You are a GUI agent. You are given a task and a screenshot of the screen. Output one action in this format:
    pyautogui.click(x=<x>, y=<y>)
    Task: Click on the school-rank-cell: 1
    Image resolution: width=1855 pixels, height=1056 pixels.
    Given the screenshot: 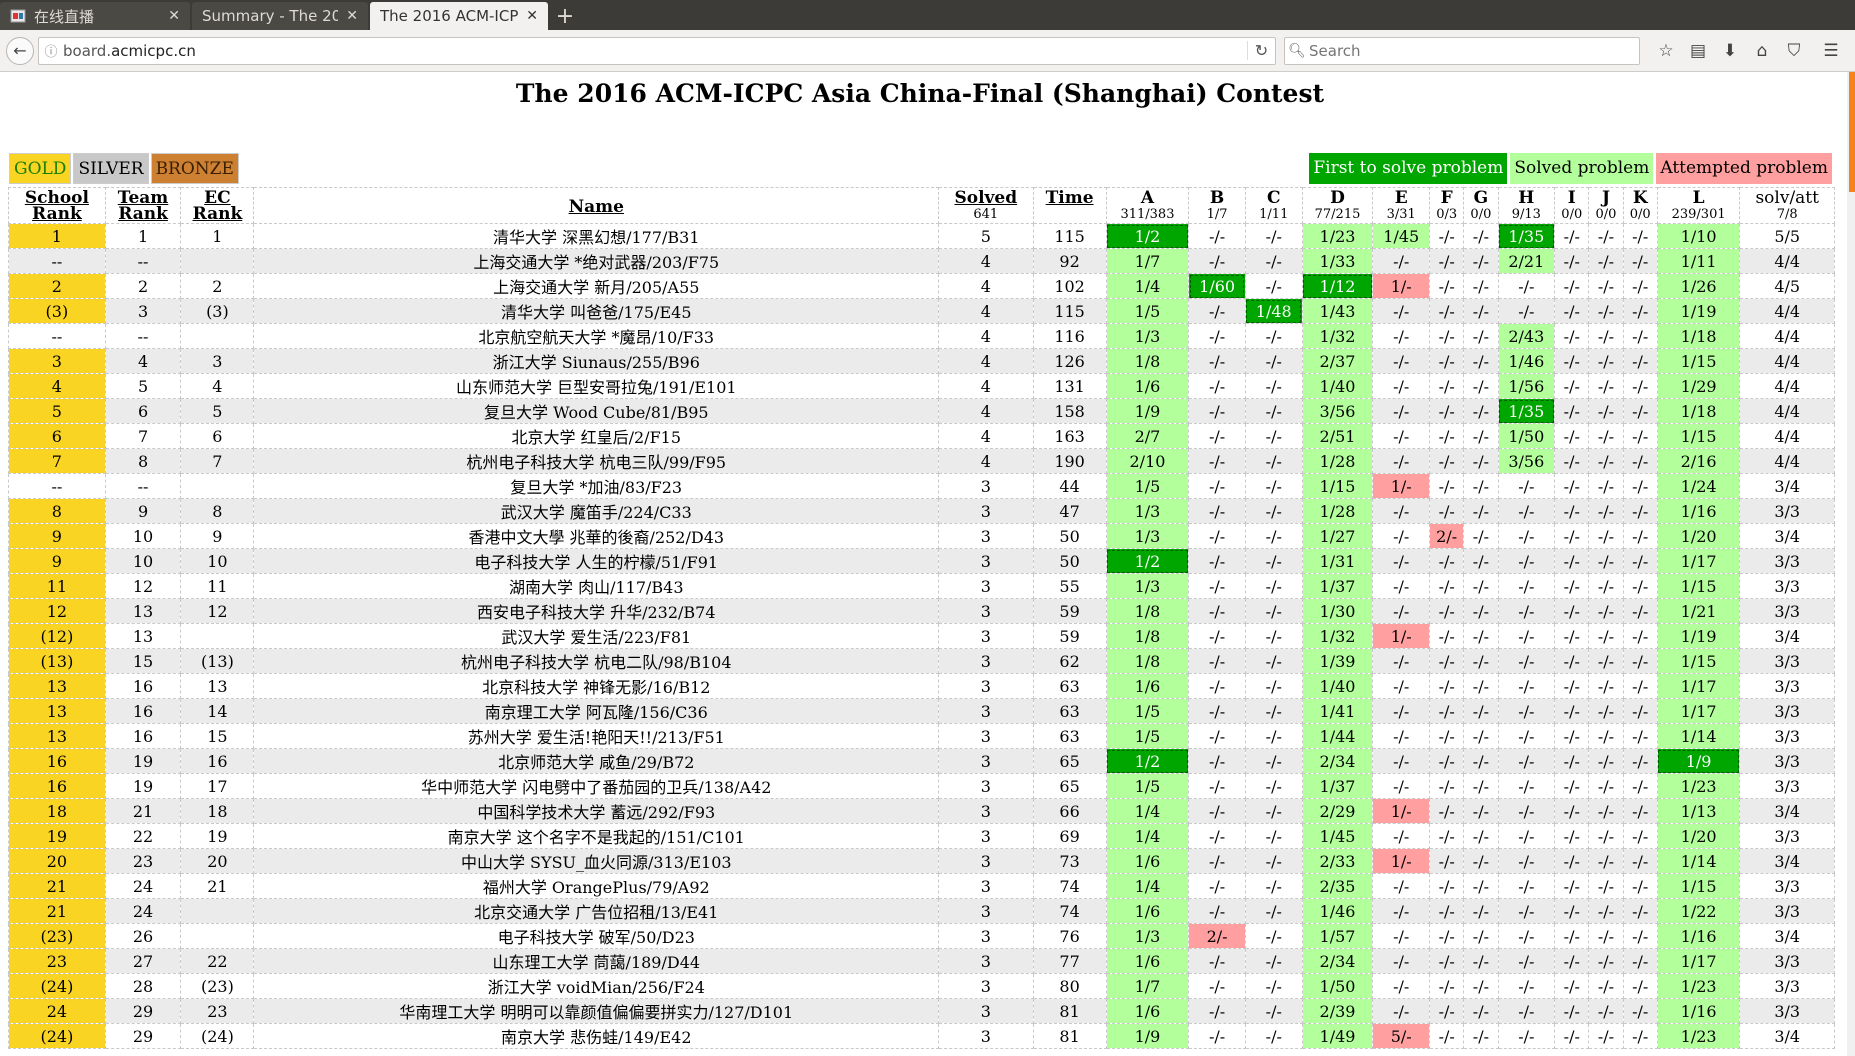 What is the action you would take?
    pyautogui.click(x=57, y=236)
    